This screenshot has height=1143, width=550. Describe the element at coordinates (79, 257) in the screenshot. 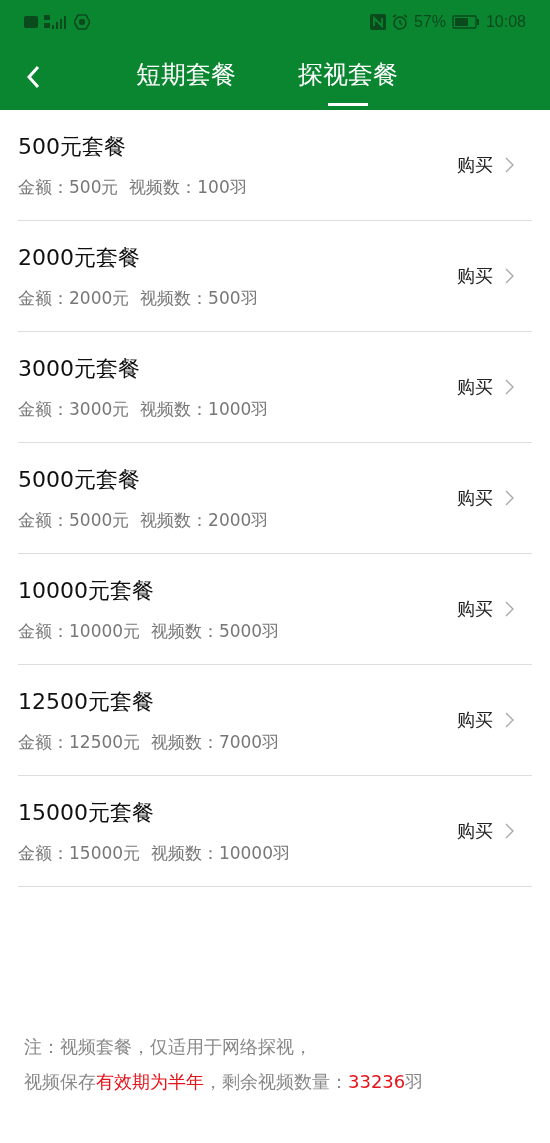

I see `package-title: 2000元套餐` at that location.